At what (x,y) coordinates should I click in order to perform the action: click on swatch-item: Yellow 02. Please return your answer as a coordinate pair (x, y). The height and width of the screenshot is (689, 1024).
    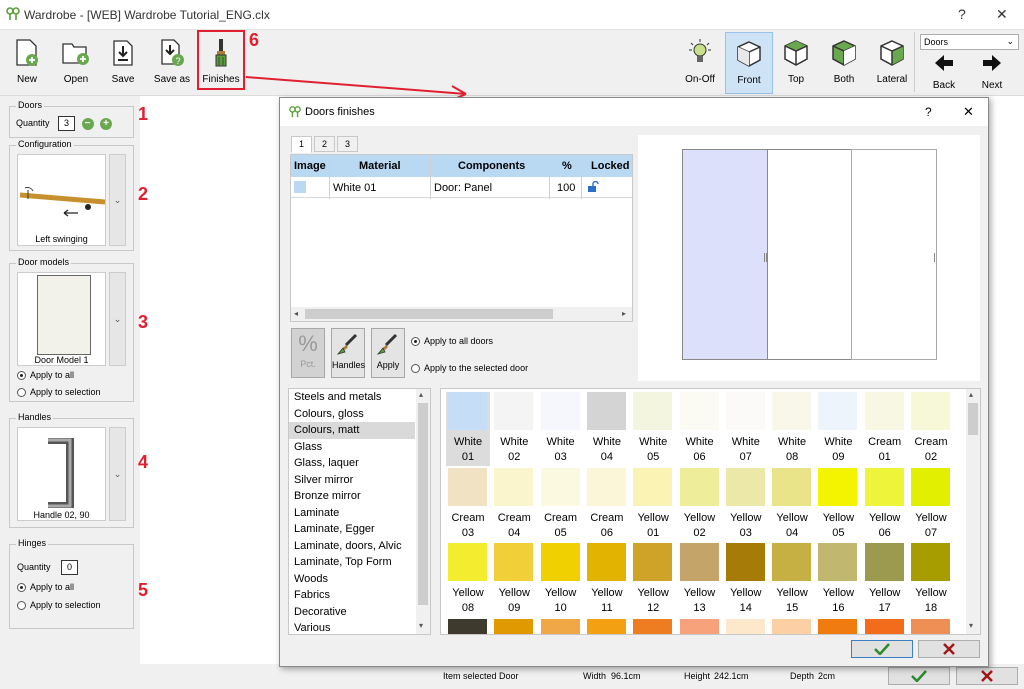
    Looking at the image, I should click on (700, 504).